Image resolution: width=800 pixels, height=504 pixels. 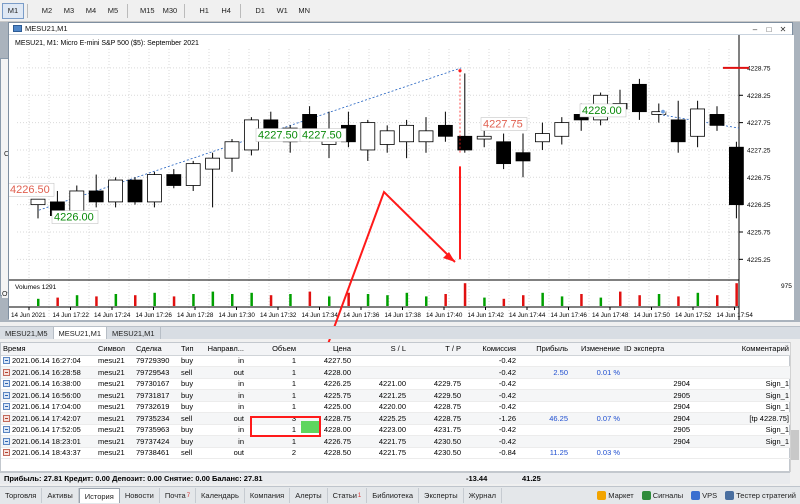 What do you see at coordinates (755, 29) in the screenshot?
I see `minimize-icon: –` at bounding box center [755, 29].